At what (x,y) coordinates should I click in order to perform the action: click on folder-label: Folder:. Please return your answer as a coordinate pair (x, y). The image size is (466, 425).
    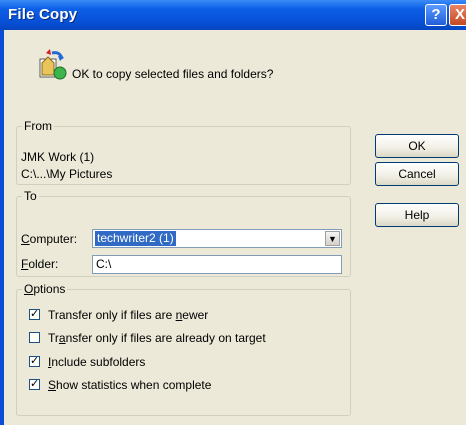
    Looking at the image, I should click on (39, 264).